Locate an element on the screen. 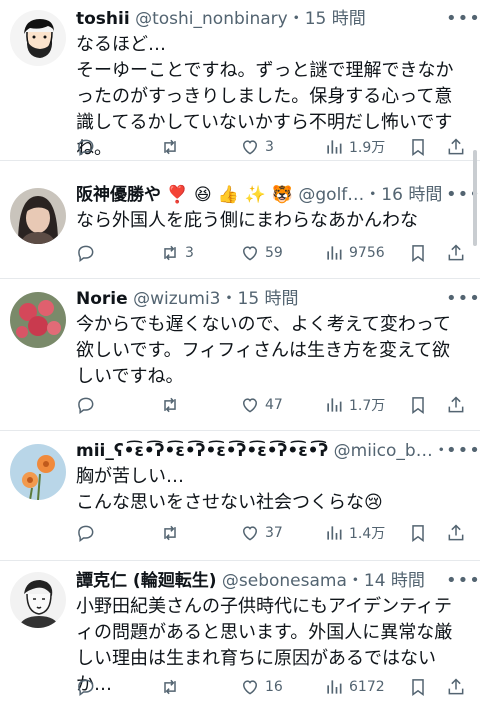 This screenshot has width=480, height=708. views-button: 1.9万 is located at coordinates (354, 147).